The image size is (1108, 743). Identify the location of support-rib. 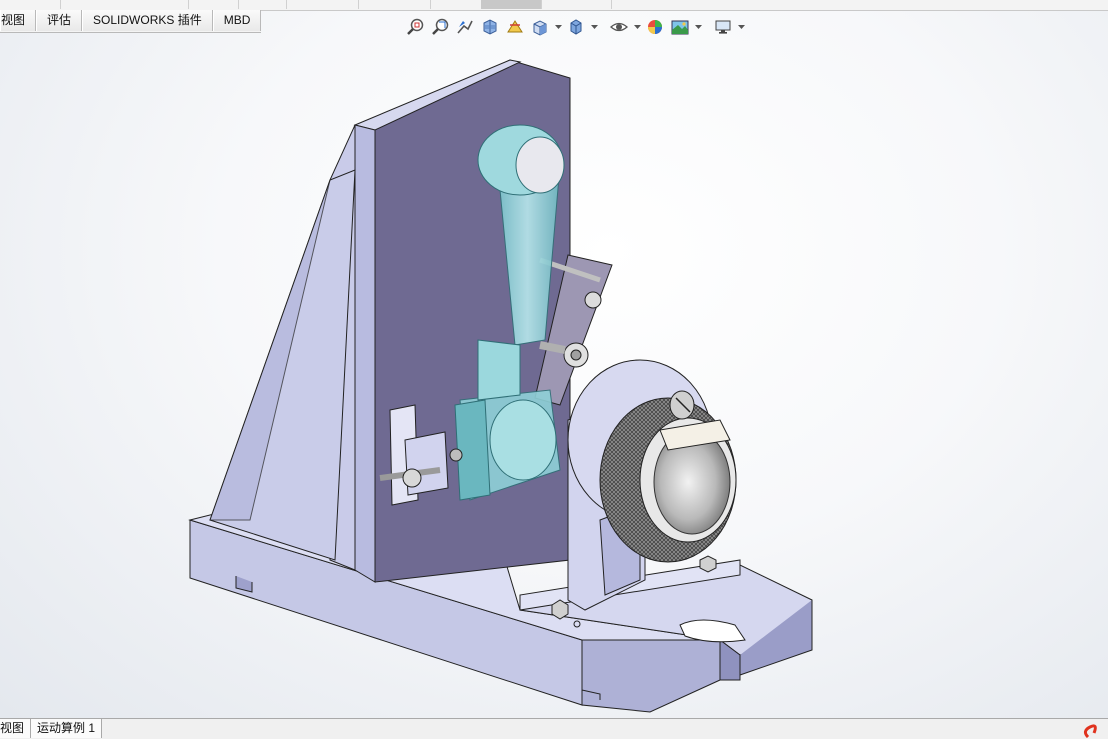
(282, 365).